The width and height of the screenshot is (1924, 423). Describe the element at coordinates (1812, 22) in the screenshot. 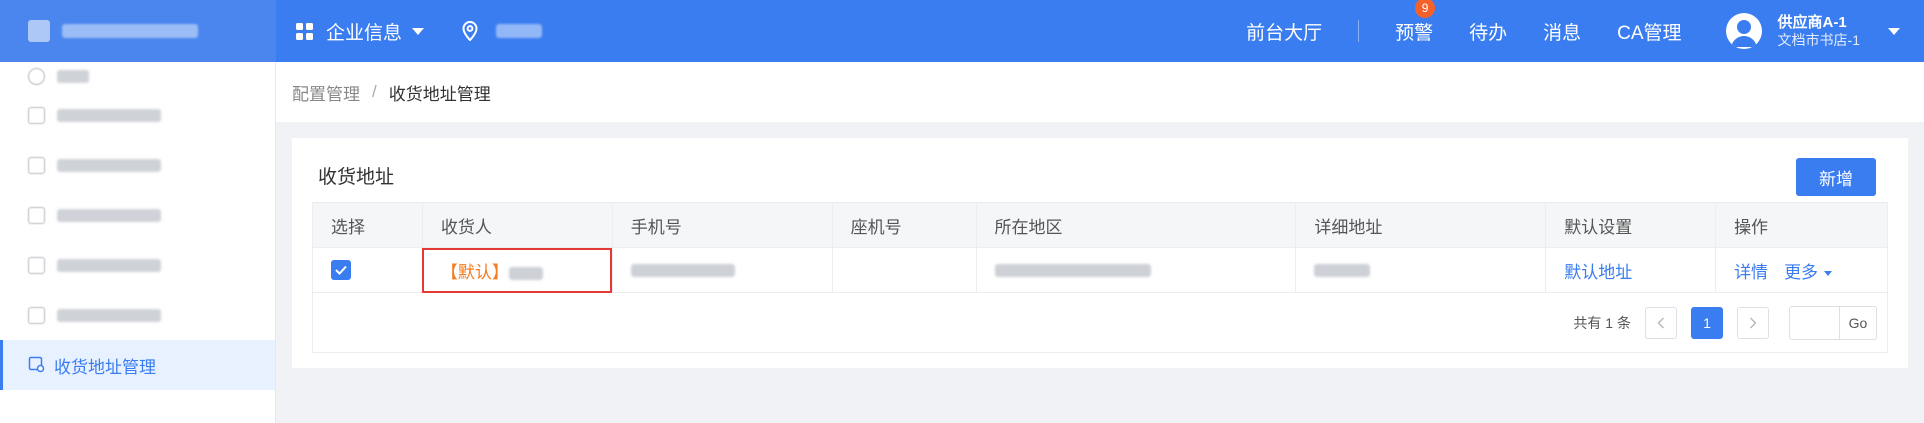

I see `user-name: 供应商A-1` at that location.